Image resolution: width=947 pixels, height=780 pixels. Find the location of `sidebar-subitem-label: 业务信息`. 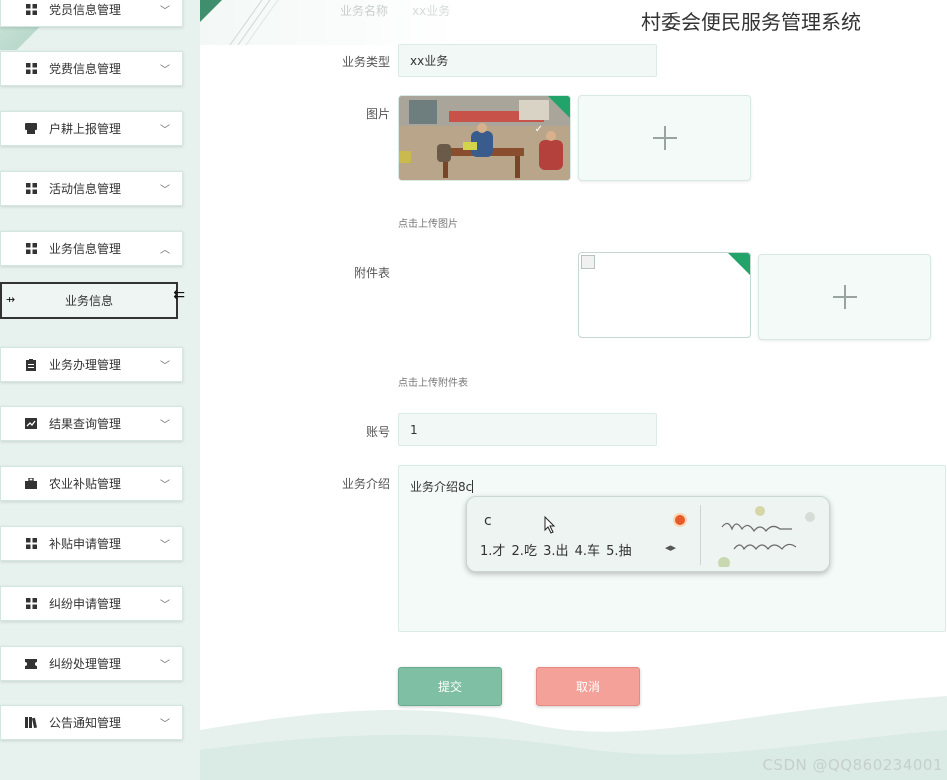

sidebar-subitem-label: 业务信息 is located at coordinates (88, 301).